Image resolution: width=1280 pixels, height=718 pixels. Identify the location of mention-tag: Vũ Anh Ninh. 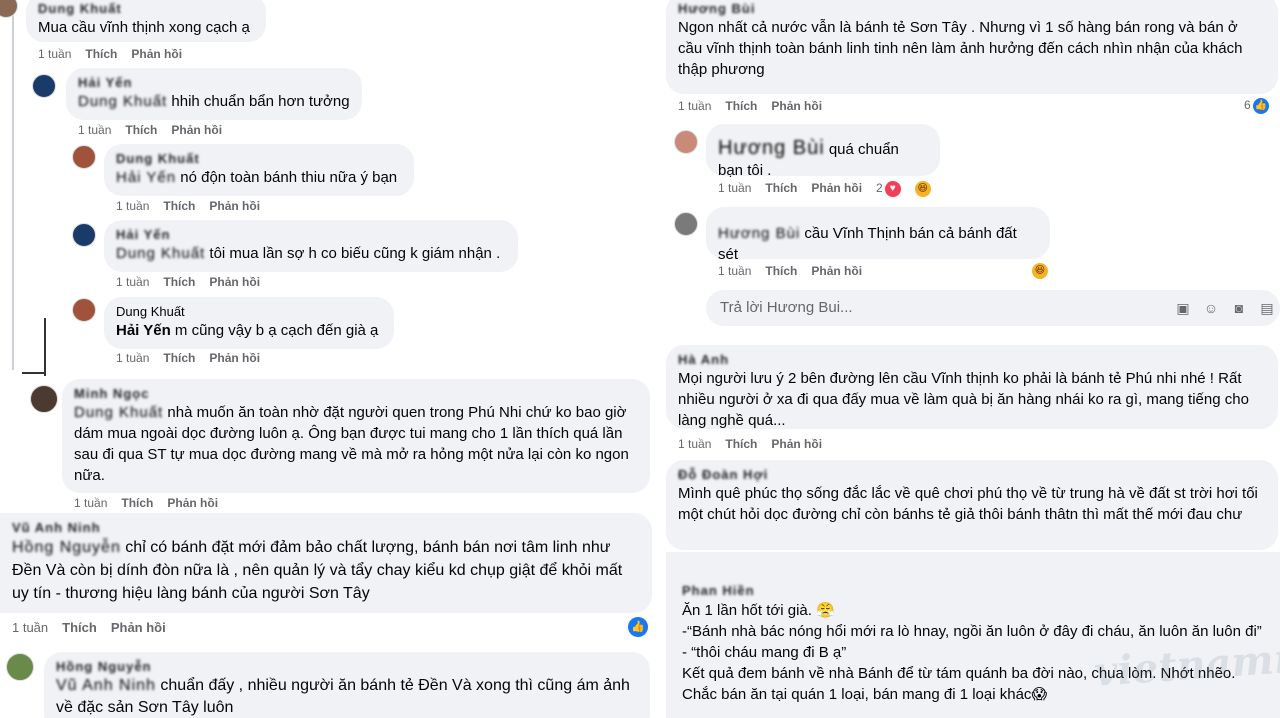
(106, 685).